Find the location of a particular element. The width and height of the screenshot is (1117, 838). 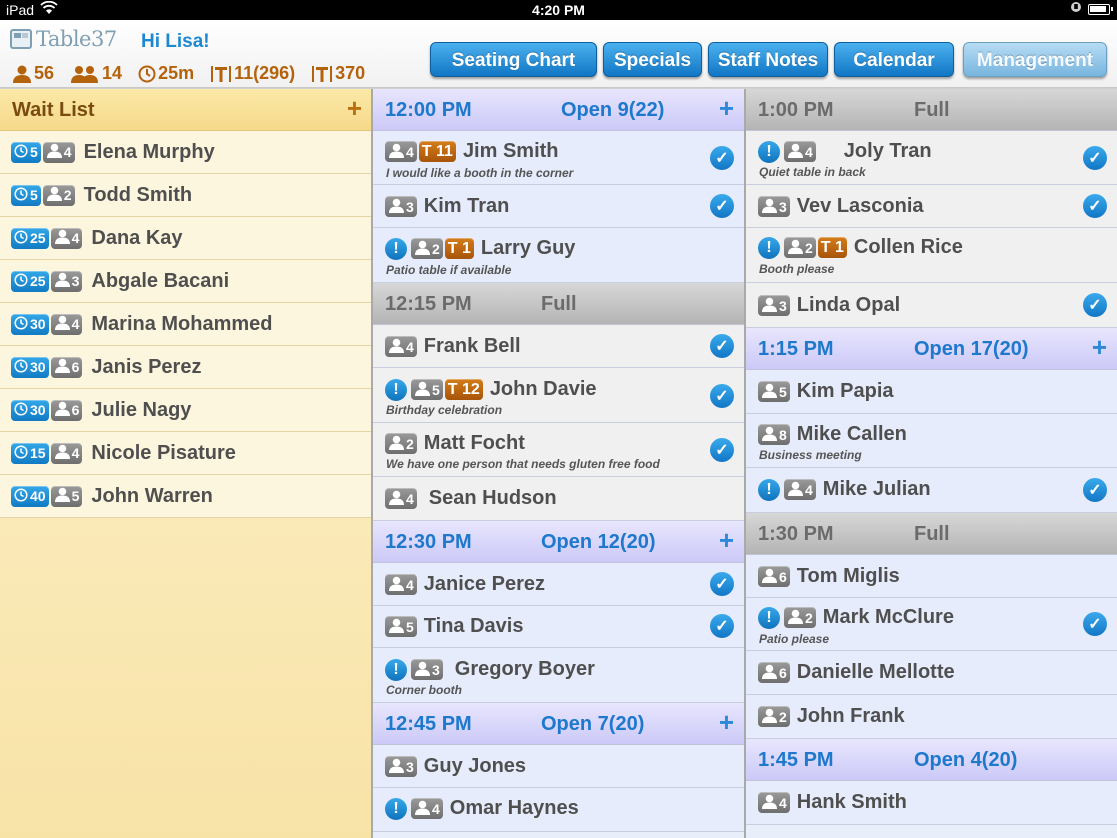

reservation-row: ! 4 Omar Haynes is located at coordinates (558, 810).